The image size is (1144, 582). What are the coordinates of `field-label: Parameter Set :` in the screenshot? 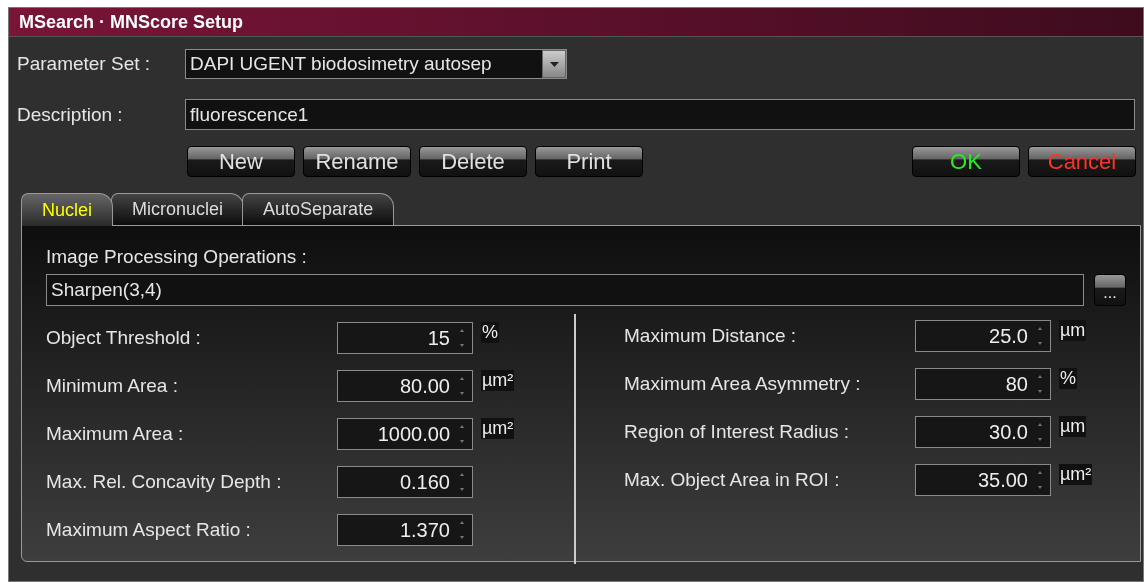 It's located at (84, 64).